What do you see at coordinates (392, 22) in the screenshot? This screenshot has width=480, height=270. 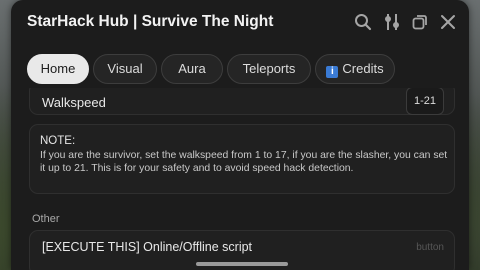 I see `sliders-icon` at bounding box center [392, 22].